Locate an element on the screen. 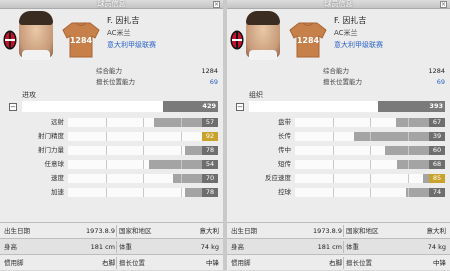 Image resolution: width=450 pixels, height=271 pixels. attribute-bar: 70 is located at coordinates (143, 178).